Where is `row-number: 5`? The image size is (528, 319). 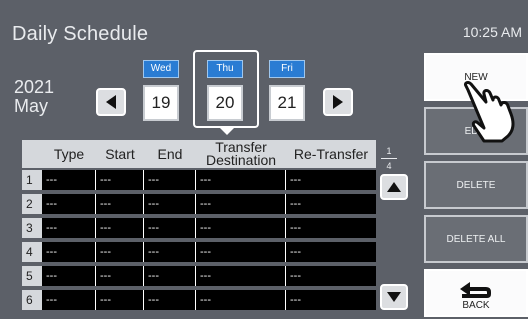 row-number: 5 is located at coordinates (32, 276).